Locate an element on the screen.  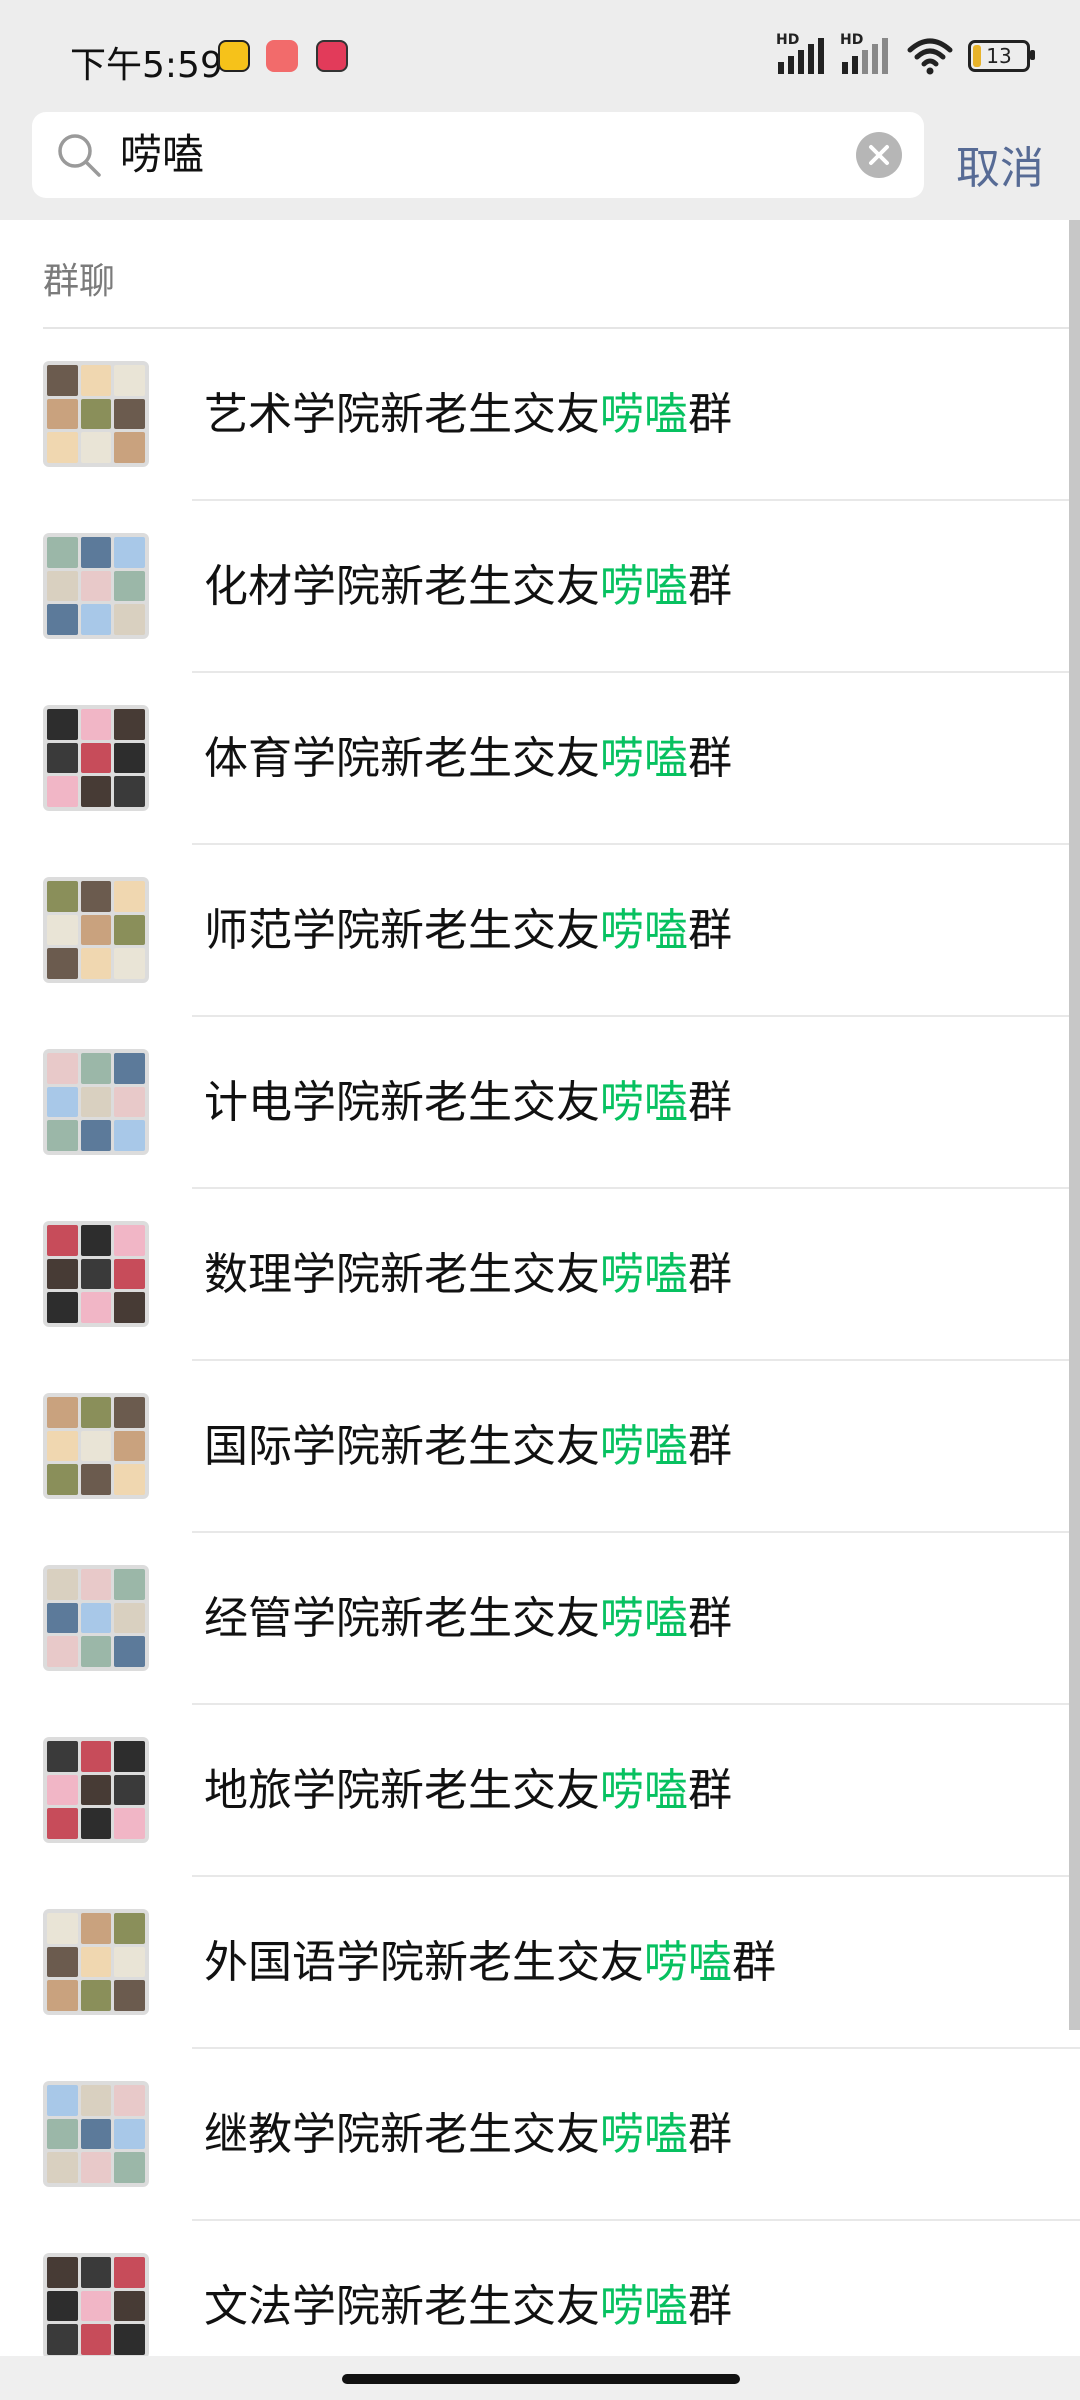
group-name-prefix: 文法学院新老生交友 is located at coordinates (402, 2306).